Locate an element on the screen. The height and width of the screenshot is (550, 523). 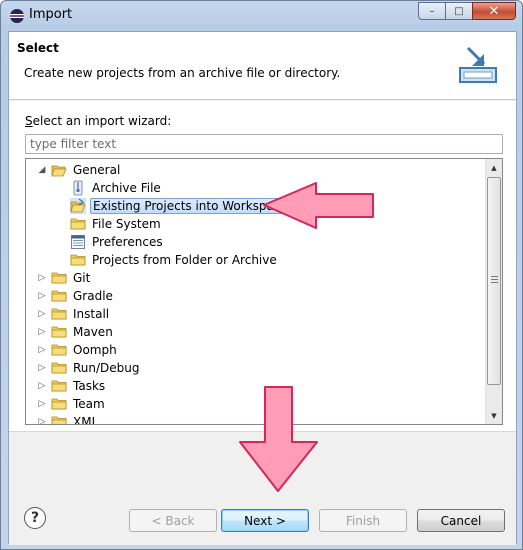
cancel-button-label: Cancel is located at coordinates (461, 520).